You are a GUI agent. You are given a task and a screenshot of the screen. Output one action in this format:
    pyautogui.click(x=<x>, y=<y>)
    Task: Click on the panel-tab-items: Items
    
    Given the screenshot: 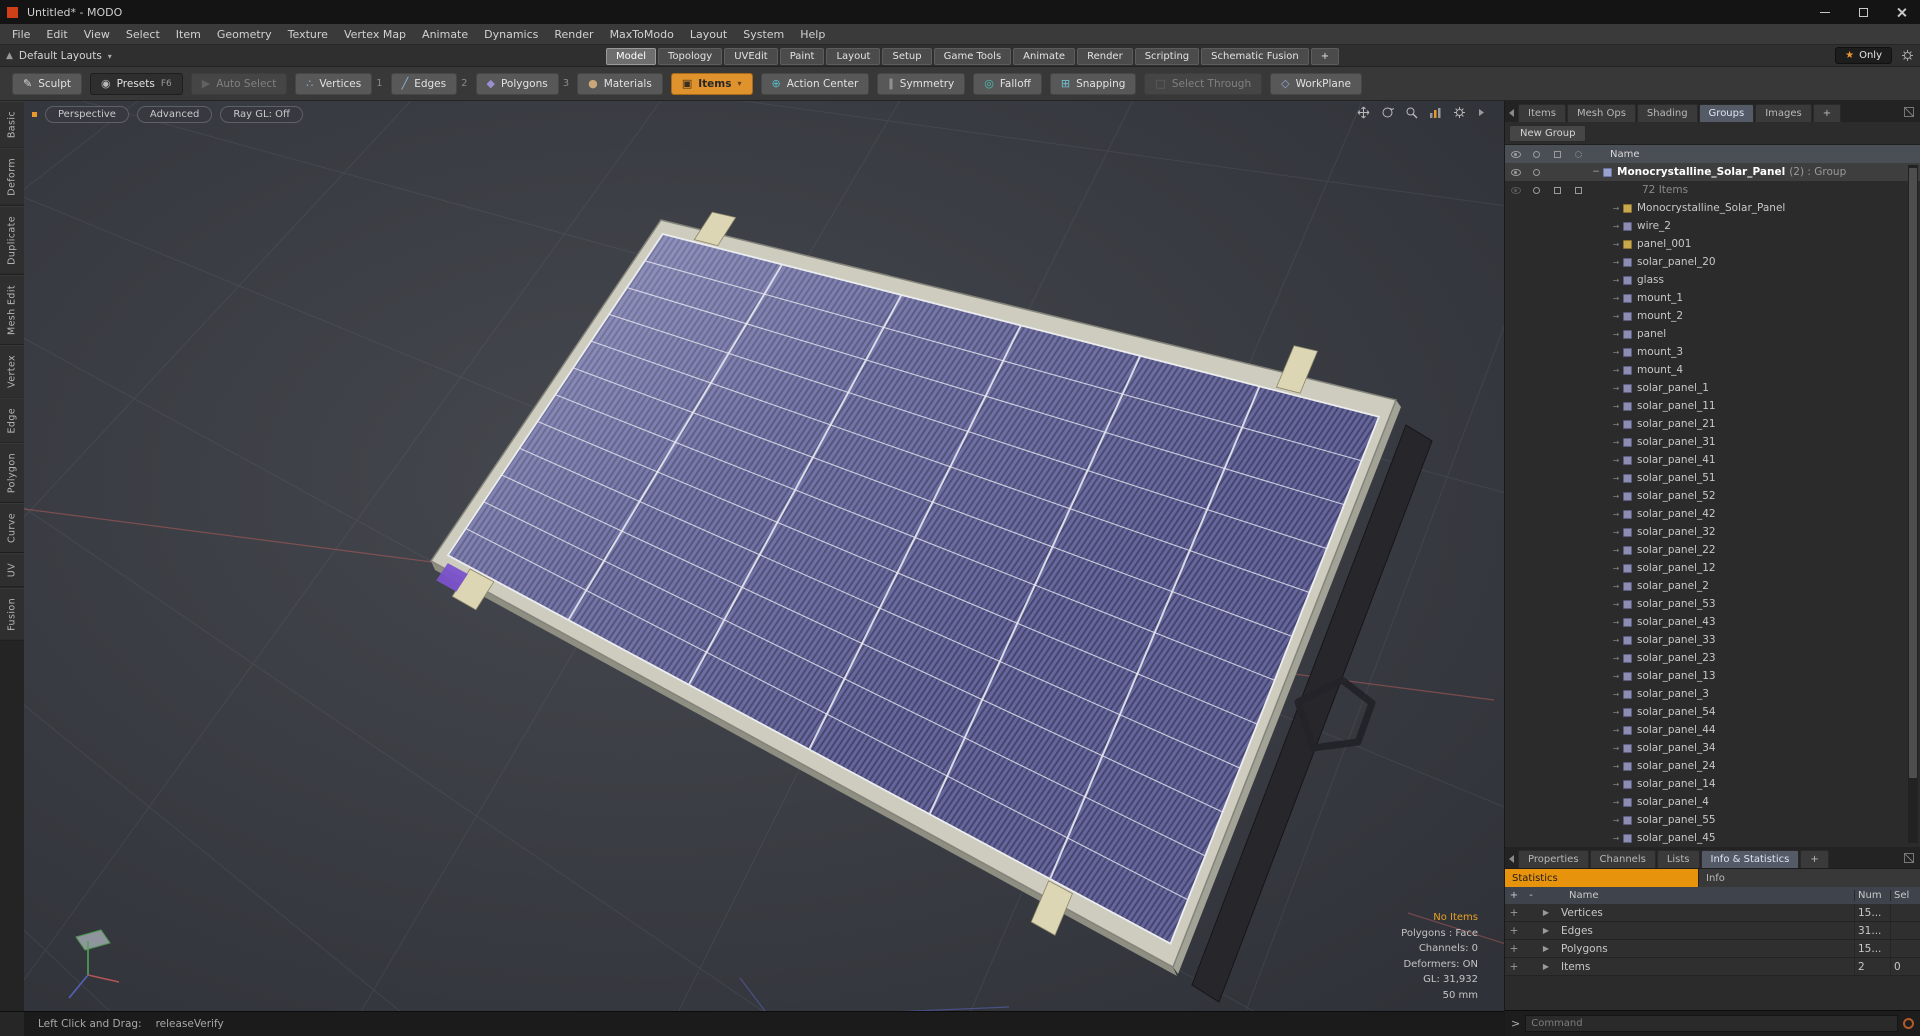 What is the action you would take?
    pyautogui.click(x=1542, y=113)
    